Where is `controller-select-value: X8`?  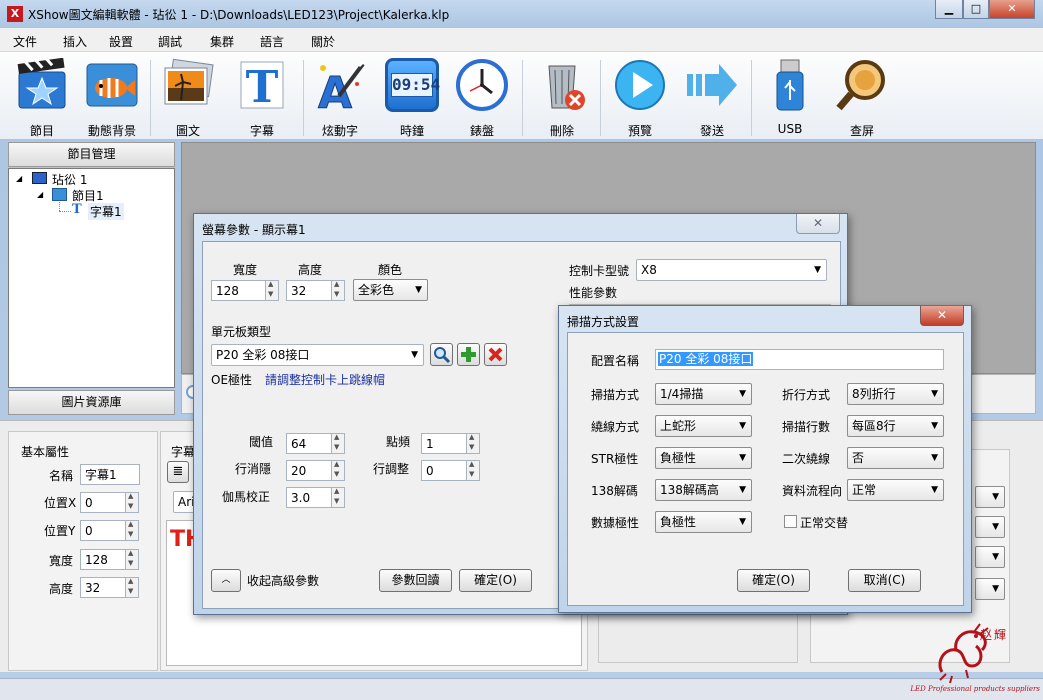
controller-select-value: X8 is located at coordinates (649, 270).